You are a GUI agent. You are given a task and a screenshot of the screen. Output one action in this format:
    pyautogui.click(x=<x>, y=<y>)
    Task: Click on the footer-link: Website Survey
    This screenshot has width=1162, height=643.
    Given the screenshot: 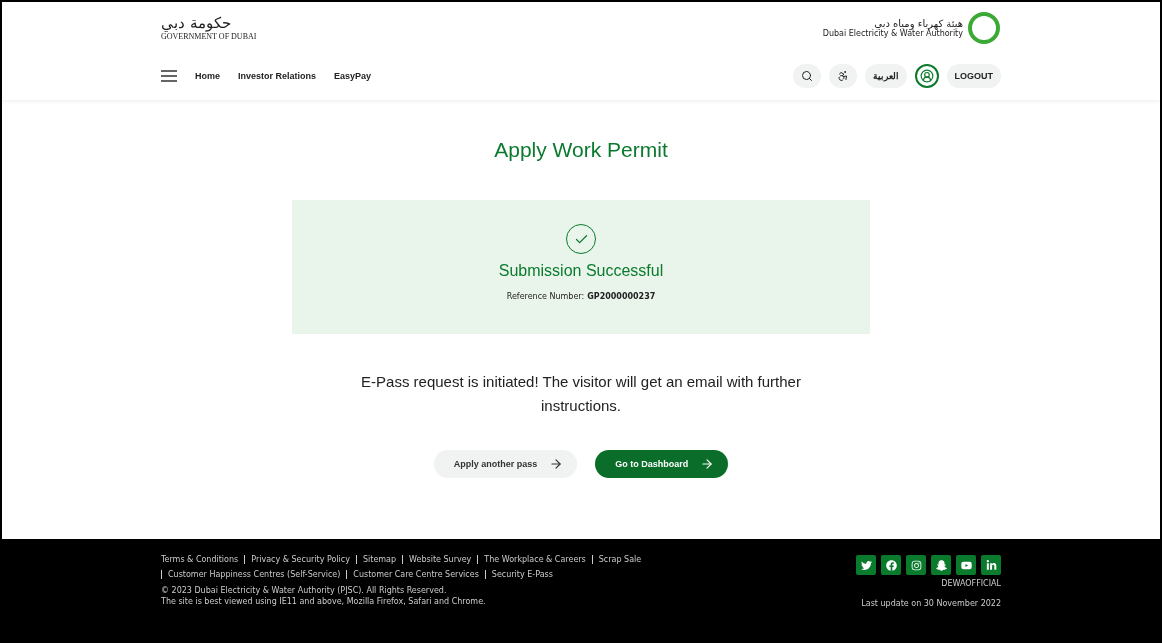 What is the action you would take?
    pyautogui.click(x=440, y=559)
    